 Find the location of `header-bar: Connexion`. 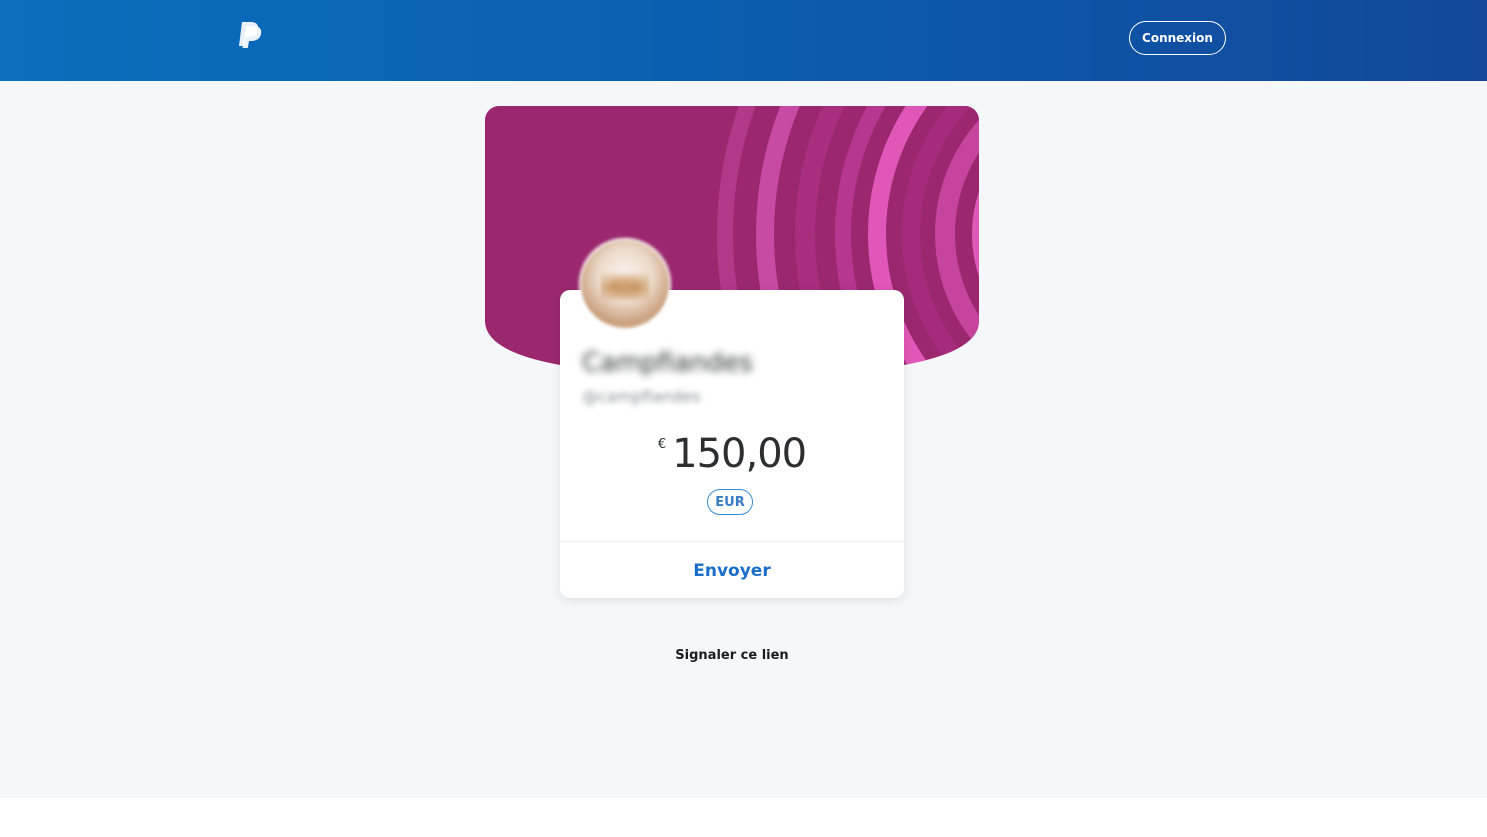

header-bar: Connexion is located at coordinates (743, 40).